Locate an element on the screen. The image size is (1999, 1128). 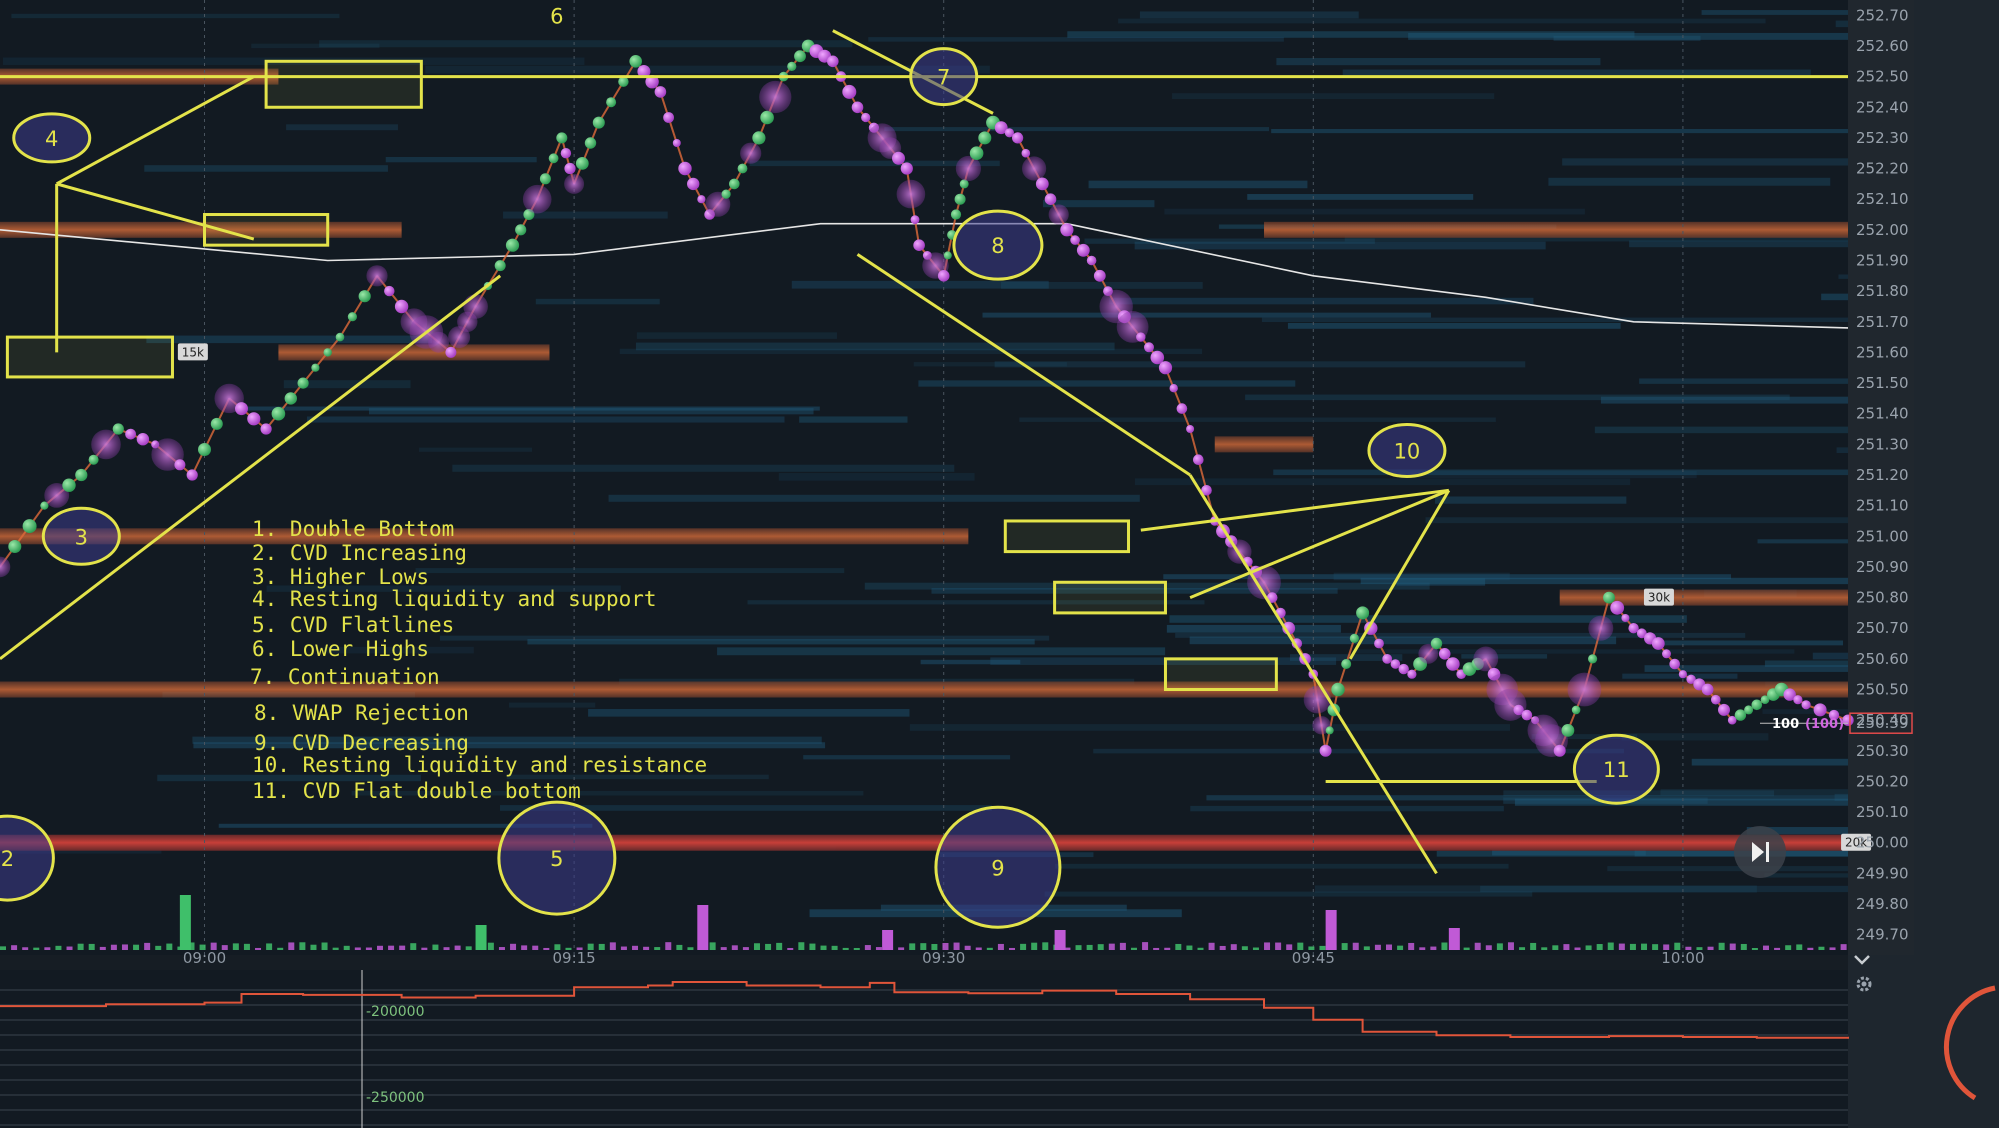
callout-label: 4 is located at coordinates (51, 139).